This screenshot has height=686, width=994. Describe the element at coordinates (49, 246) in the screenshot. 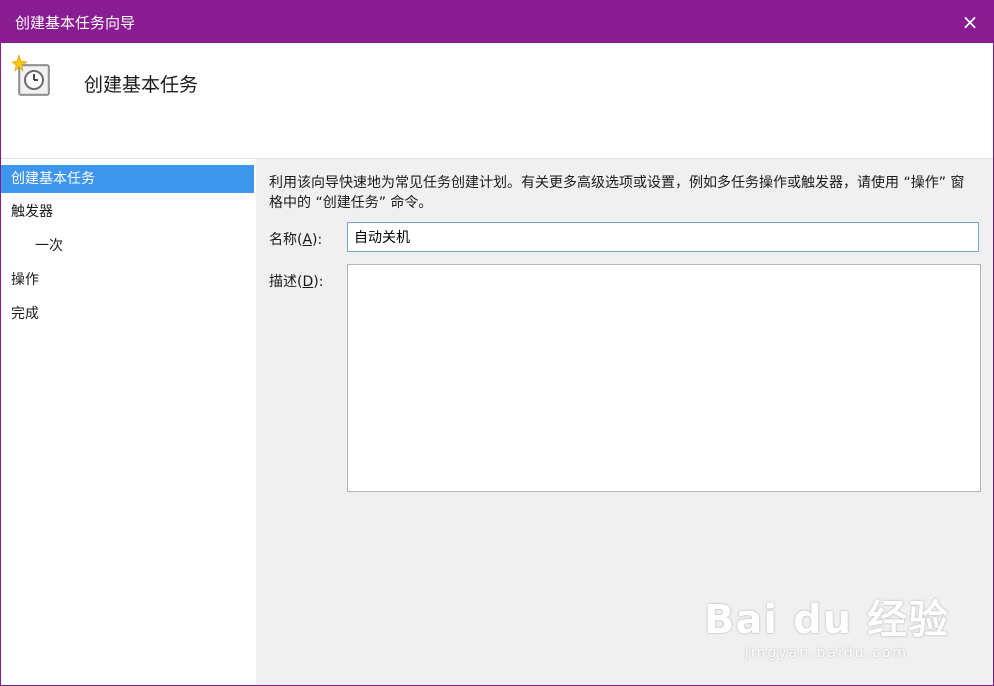

I see `sidebar-item-label: 一次` at that location.